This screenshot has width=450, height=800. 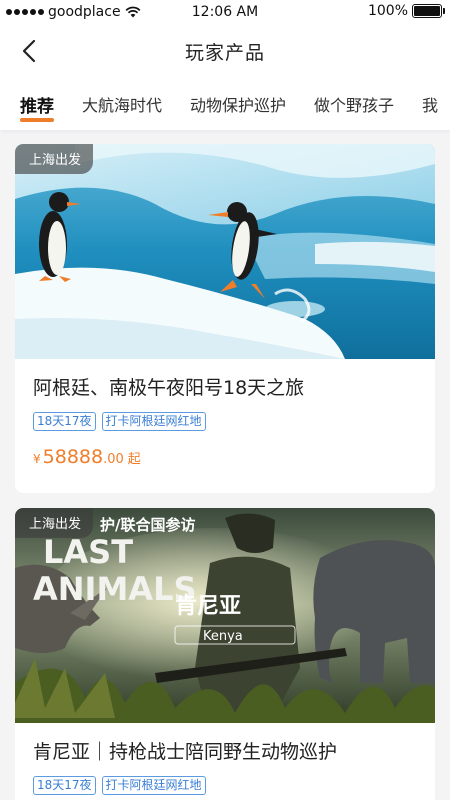 I want to click on tab-more: 我, so click(x=430, y=104).